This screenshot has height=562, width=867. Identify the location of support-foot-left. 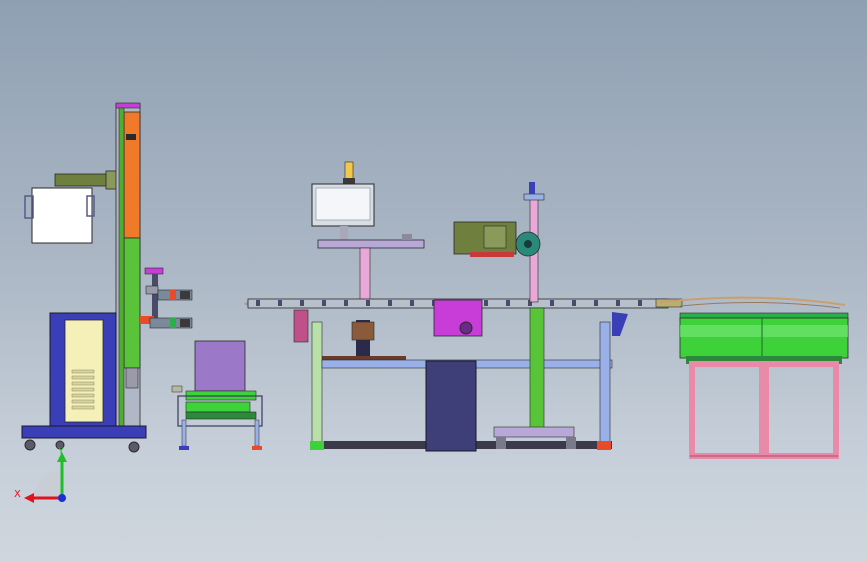
(501, 443).